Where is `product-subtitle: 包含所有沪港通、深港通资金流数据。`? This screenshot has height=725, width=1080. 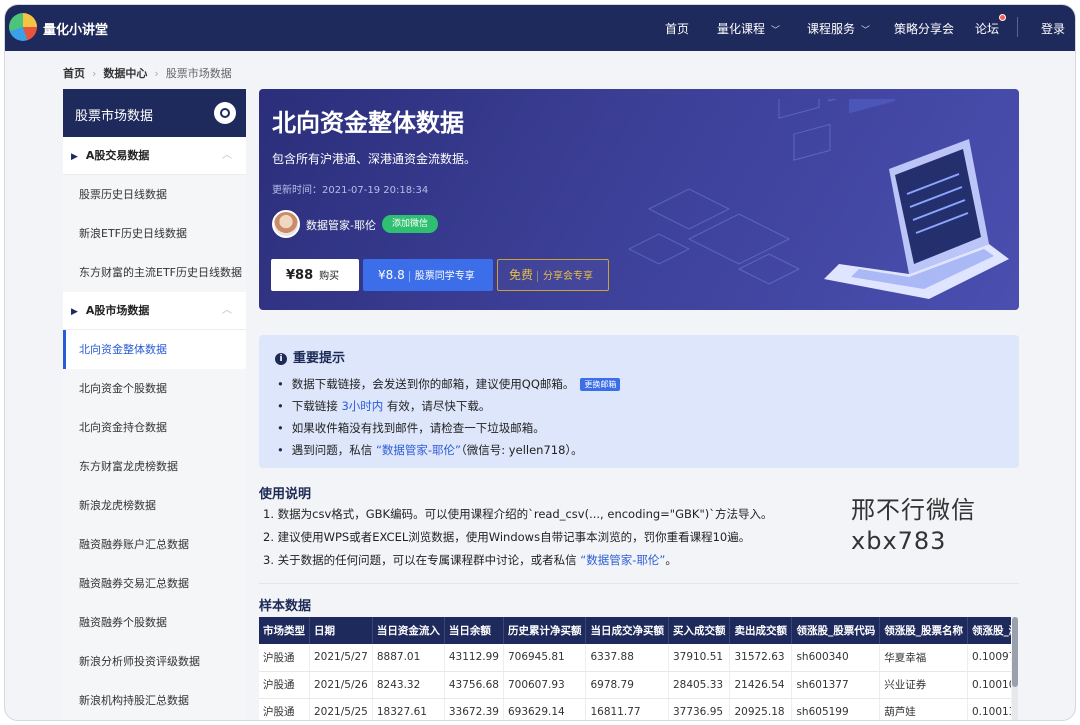
product-subtitle: 包含所有沪港通、深港通资金流数据。 is located at coordinates (374, 159).